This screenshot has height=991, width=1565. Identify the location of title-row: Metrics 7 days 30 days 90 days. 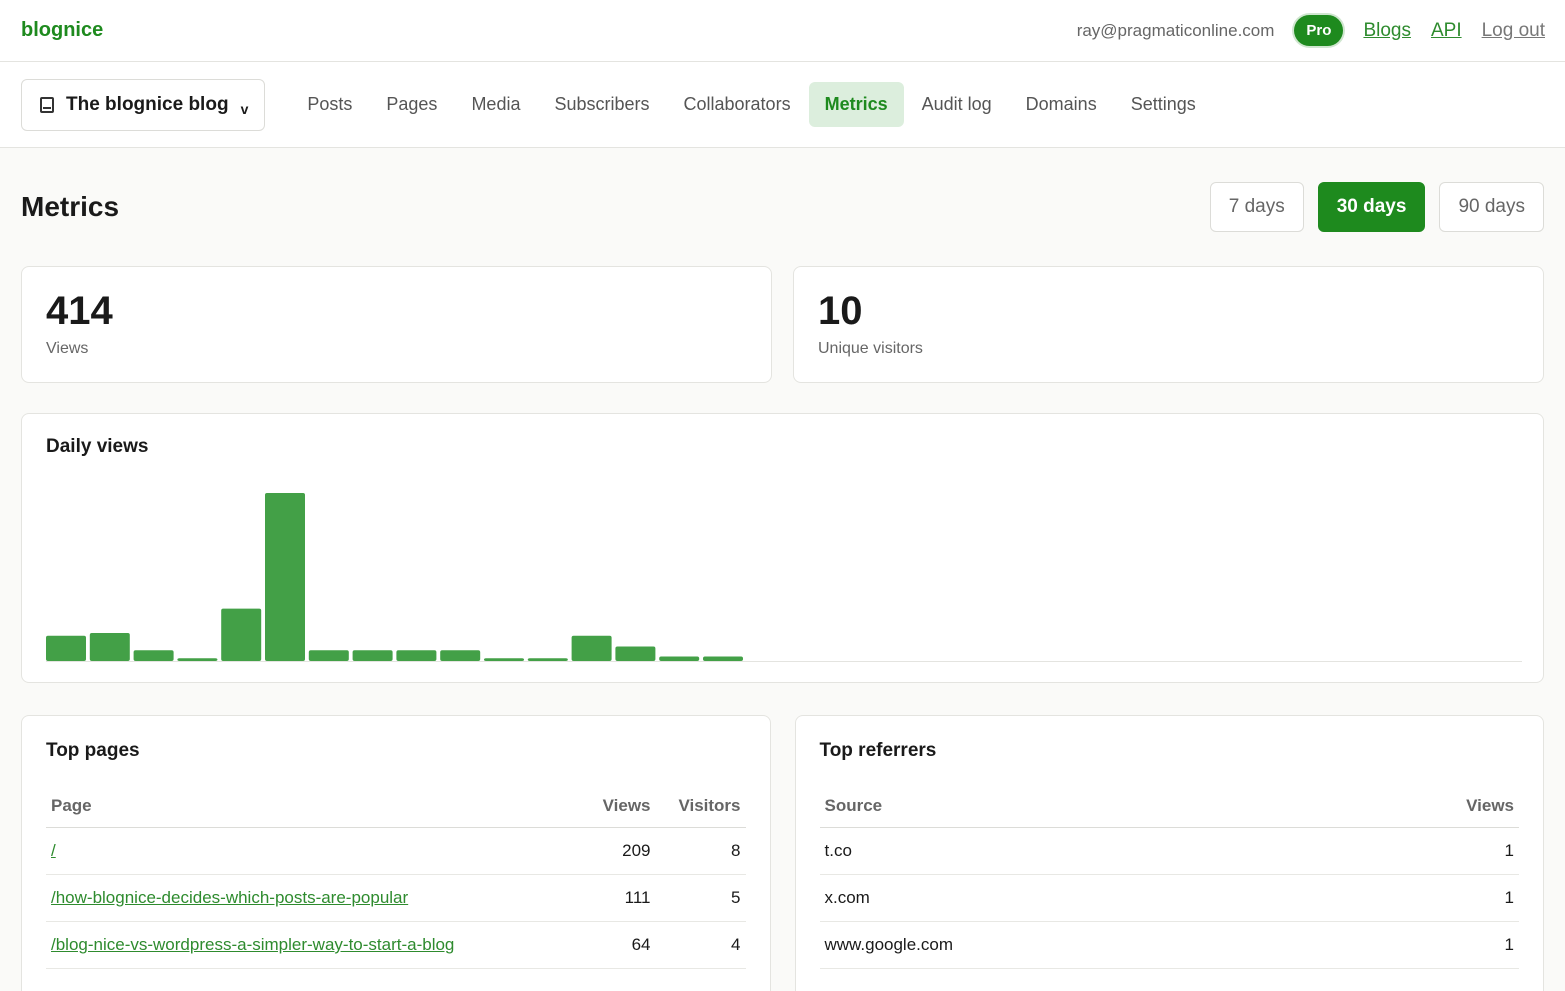
(782, 207).